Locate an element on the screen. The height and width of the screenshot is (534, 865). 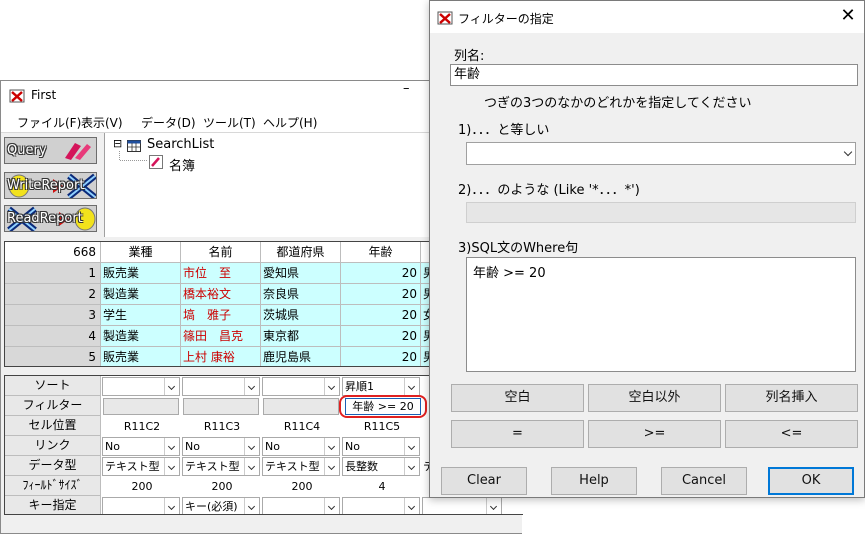
field-size: 200 is located at coordinates (302, 486).